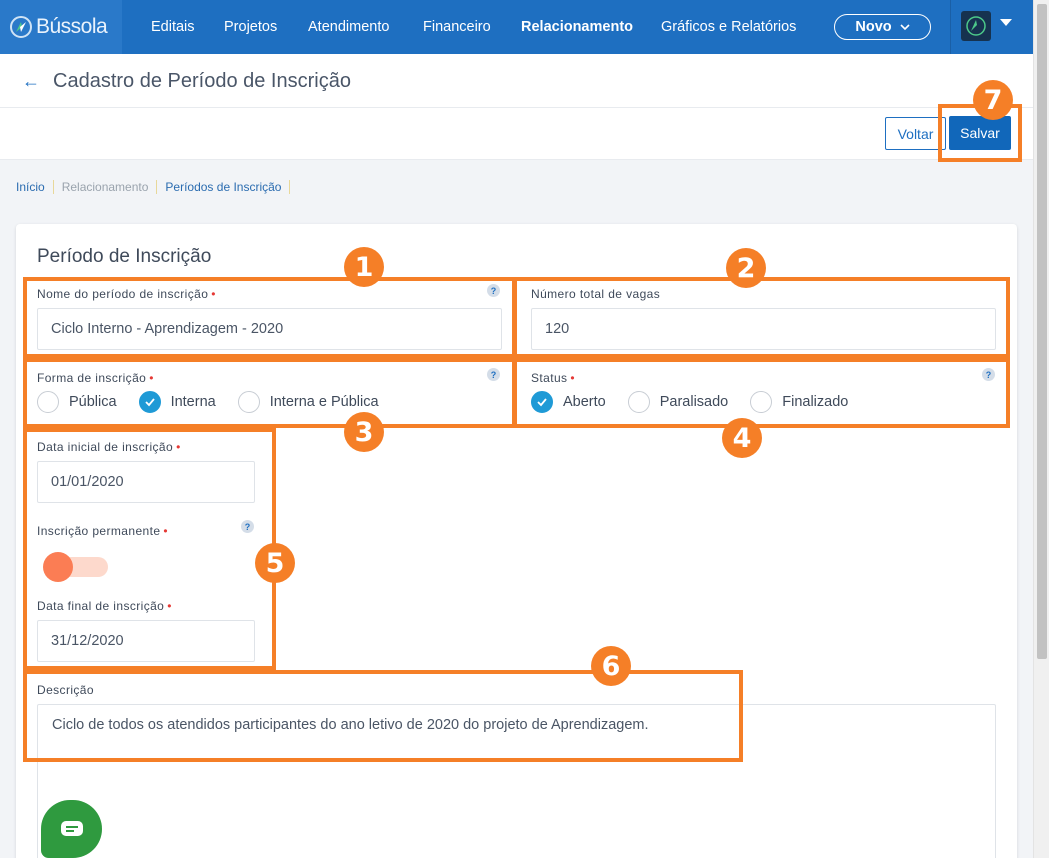 This screenshot has width=1049, height=858. What do you see at coordinates (269, 329) in the screenshot?
I see `nome-input: Ciclo Interno - Aprendizagem - 2020` at bounding box center [269, 329].